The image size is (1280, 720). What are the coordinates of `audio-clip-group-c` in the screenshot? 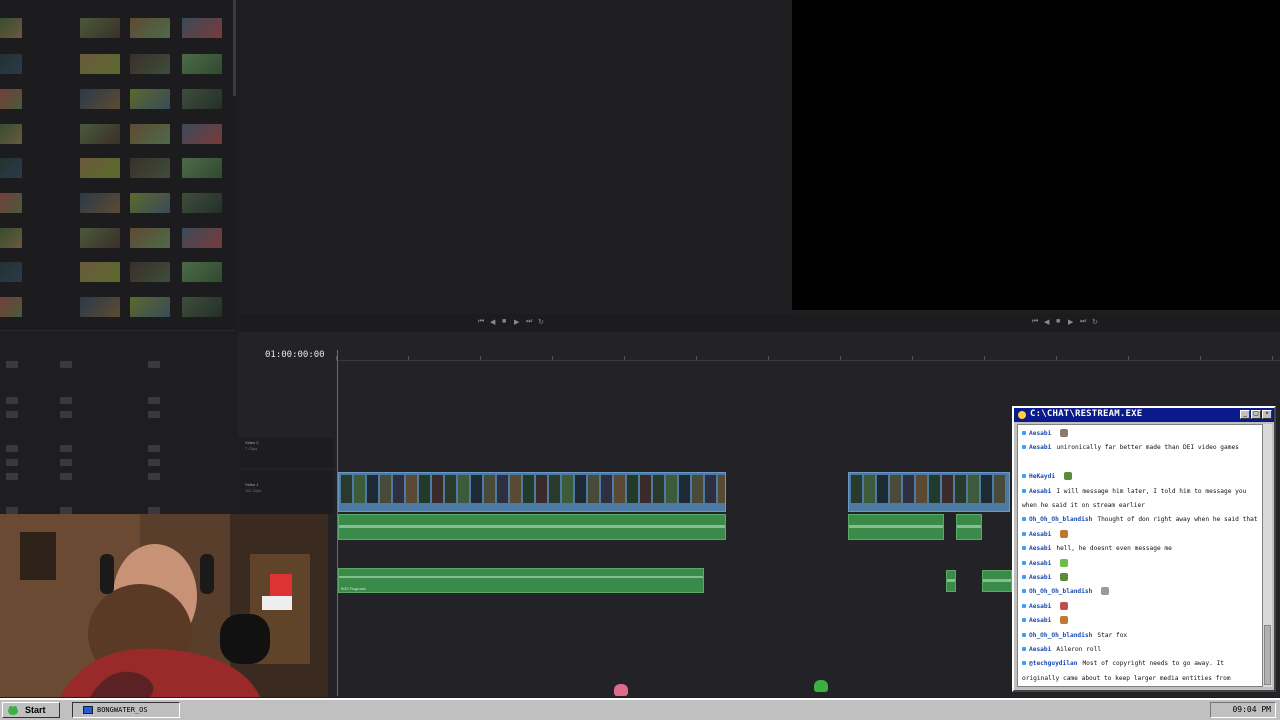 It's located at (969, 527).